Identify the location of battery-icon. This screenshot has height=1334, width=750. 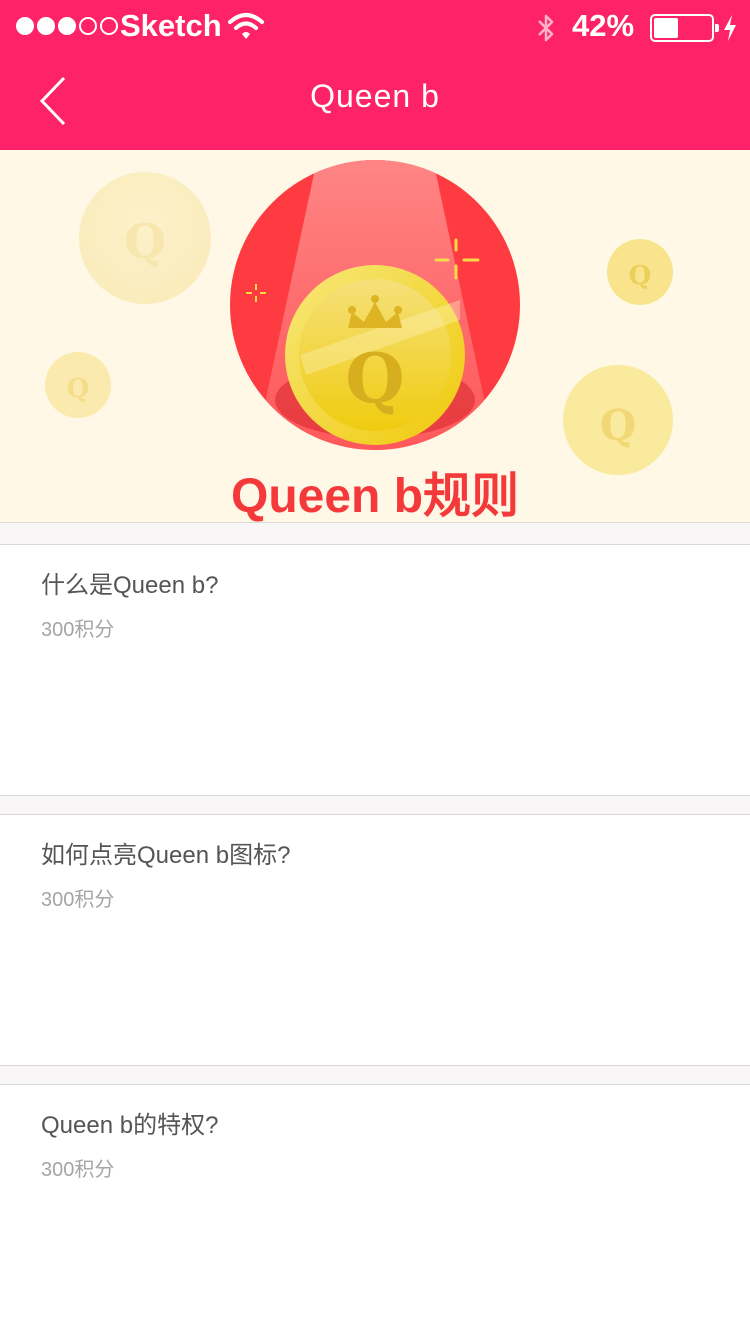
(684, 28).